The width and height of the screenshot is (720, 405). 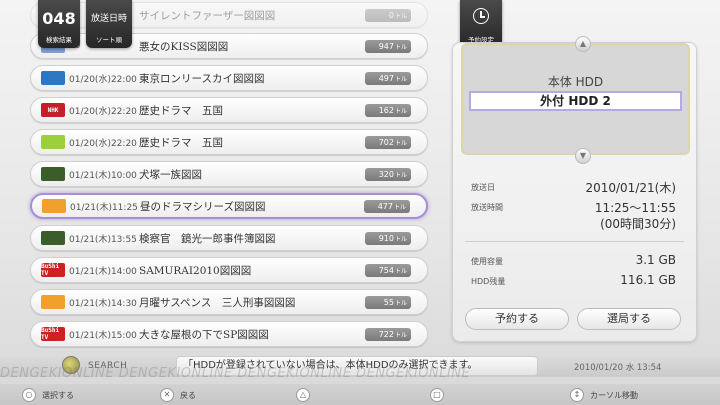 What do you see at coordinates (108, 19) in the screenshot?
I see `sort-value: 放送日時` at bounding box center [108, 19].